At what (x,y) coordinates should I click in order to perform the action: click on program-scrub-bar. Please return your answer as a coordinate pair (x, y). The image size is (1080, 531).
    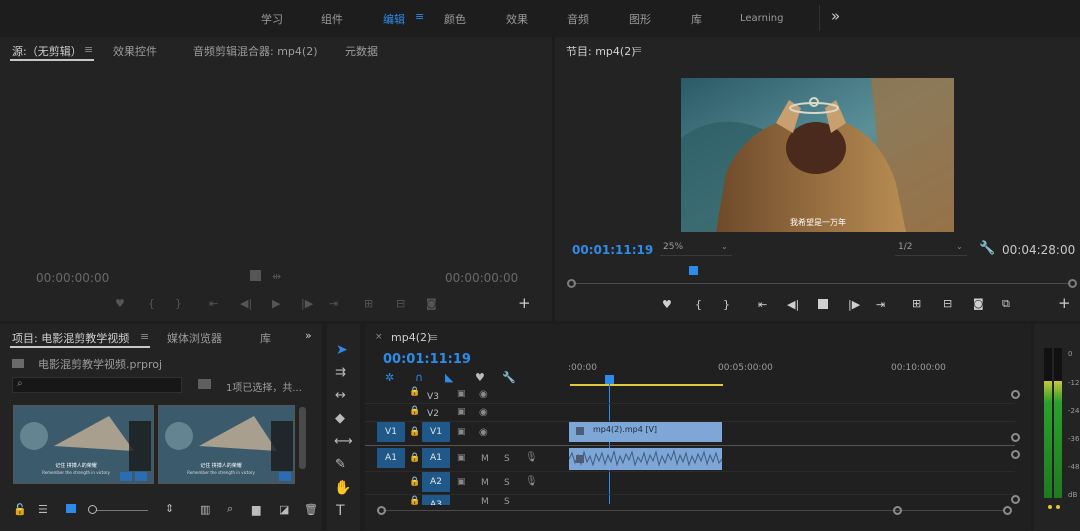
    Looking at the image, I should click on (822, 283).